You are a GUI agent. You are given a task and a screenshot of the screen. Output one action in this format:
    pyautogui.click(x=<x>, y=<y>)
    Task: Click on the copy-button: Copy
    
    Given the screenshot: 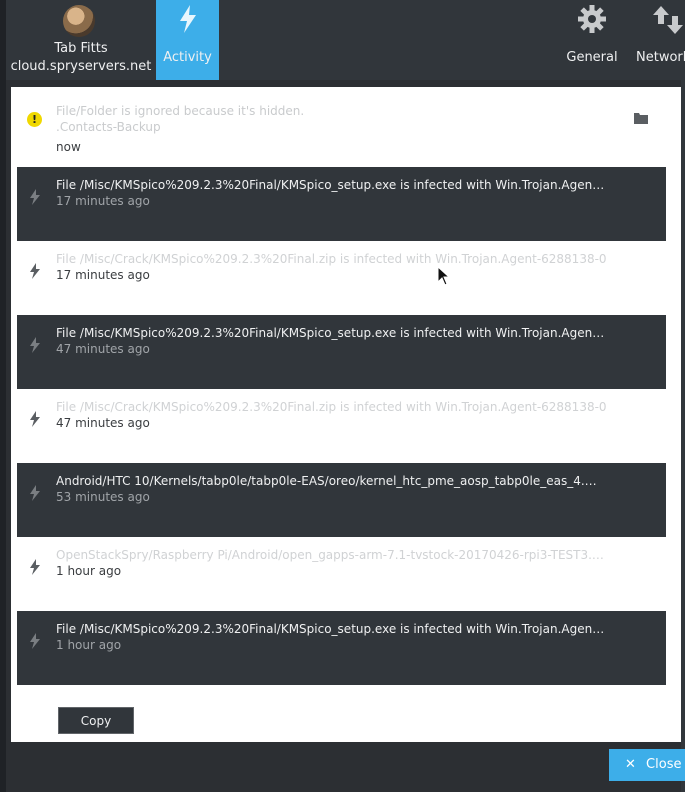 What is the action you would take?
    pyautogui.click(x=96, y=720)
    